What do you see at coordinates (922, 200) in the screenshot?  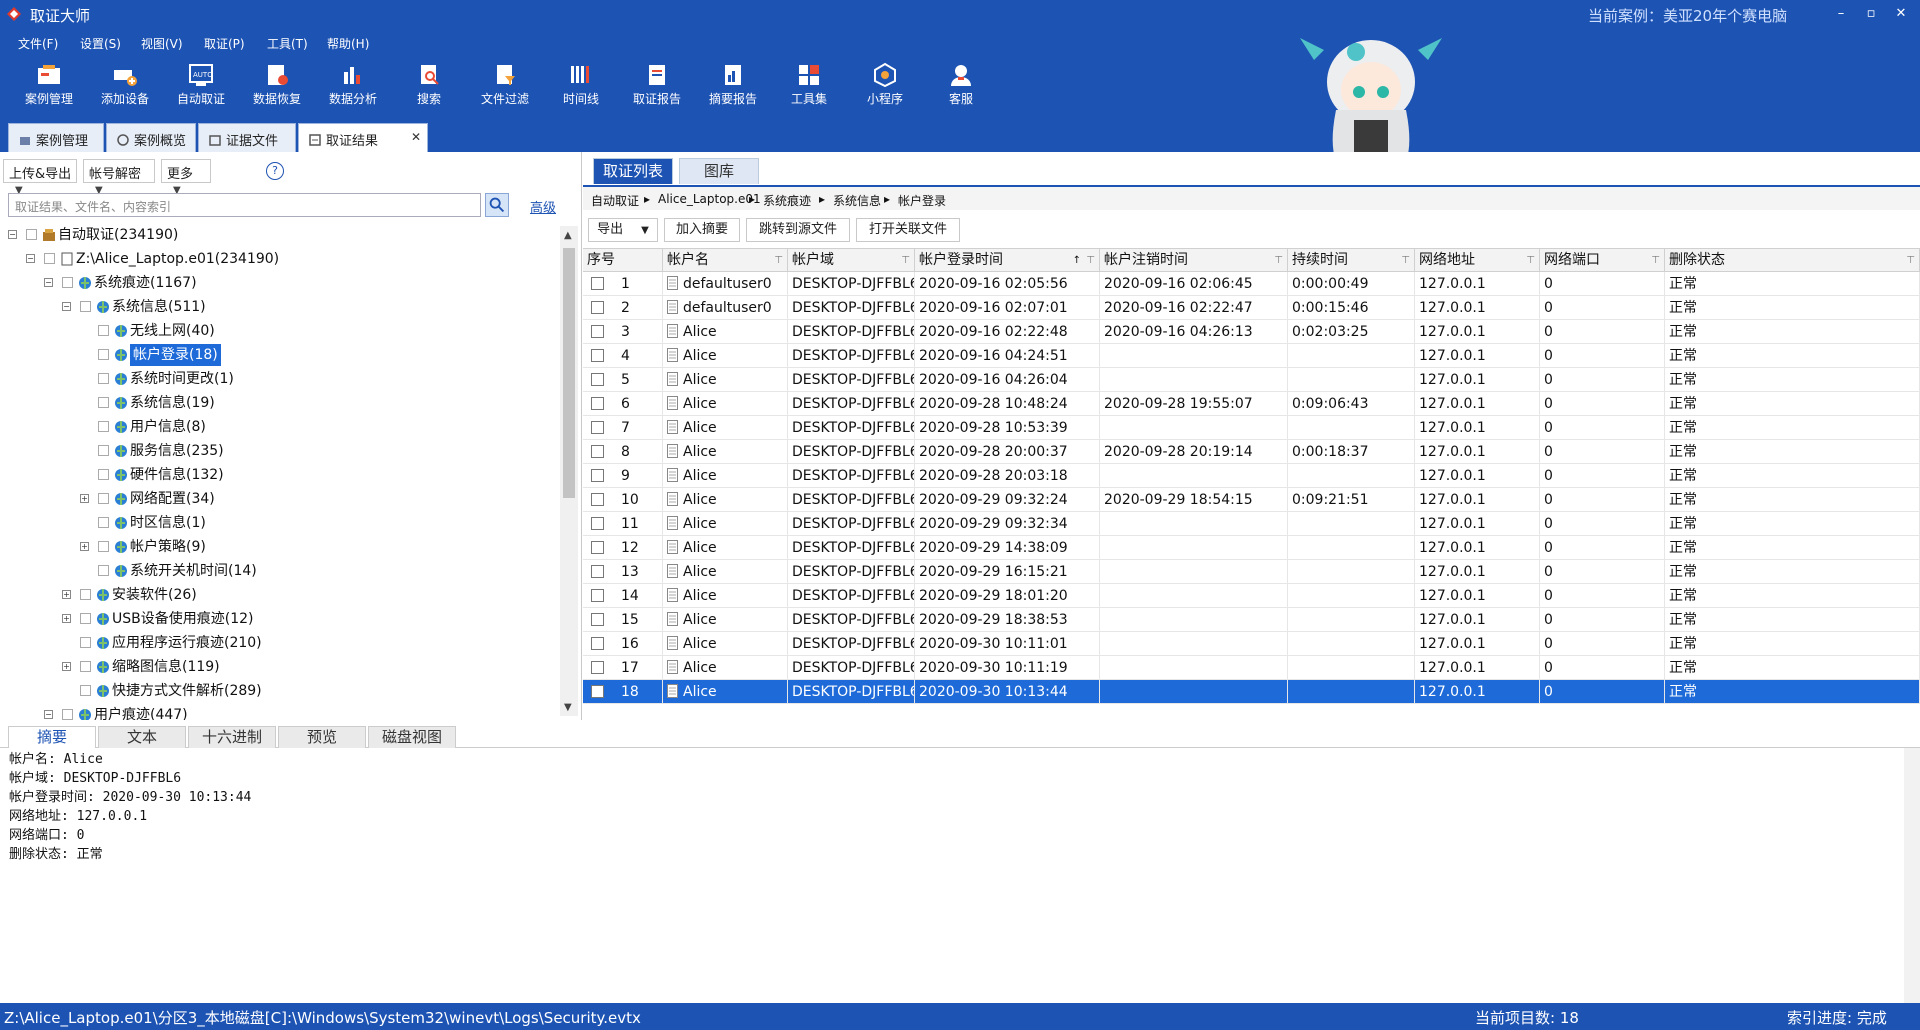 I see `breadcrumb-item: 帐户登录` at bounding box center [922, 200].